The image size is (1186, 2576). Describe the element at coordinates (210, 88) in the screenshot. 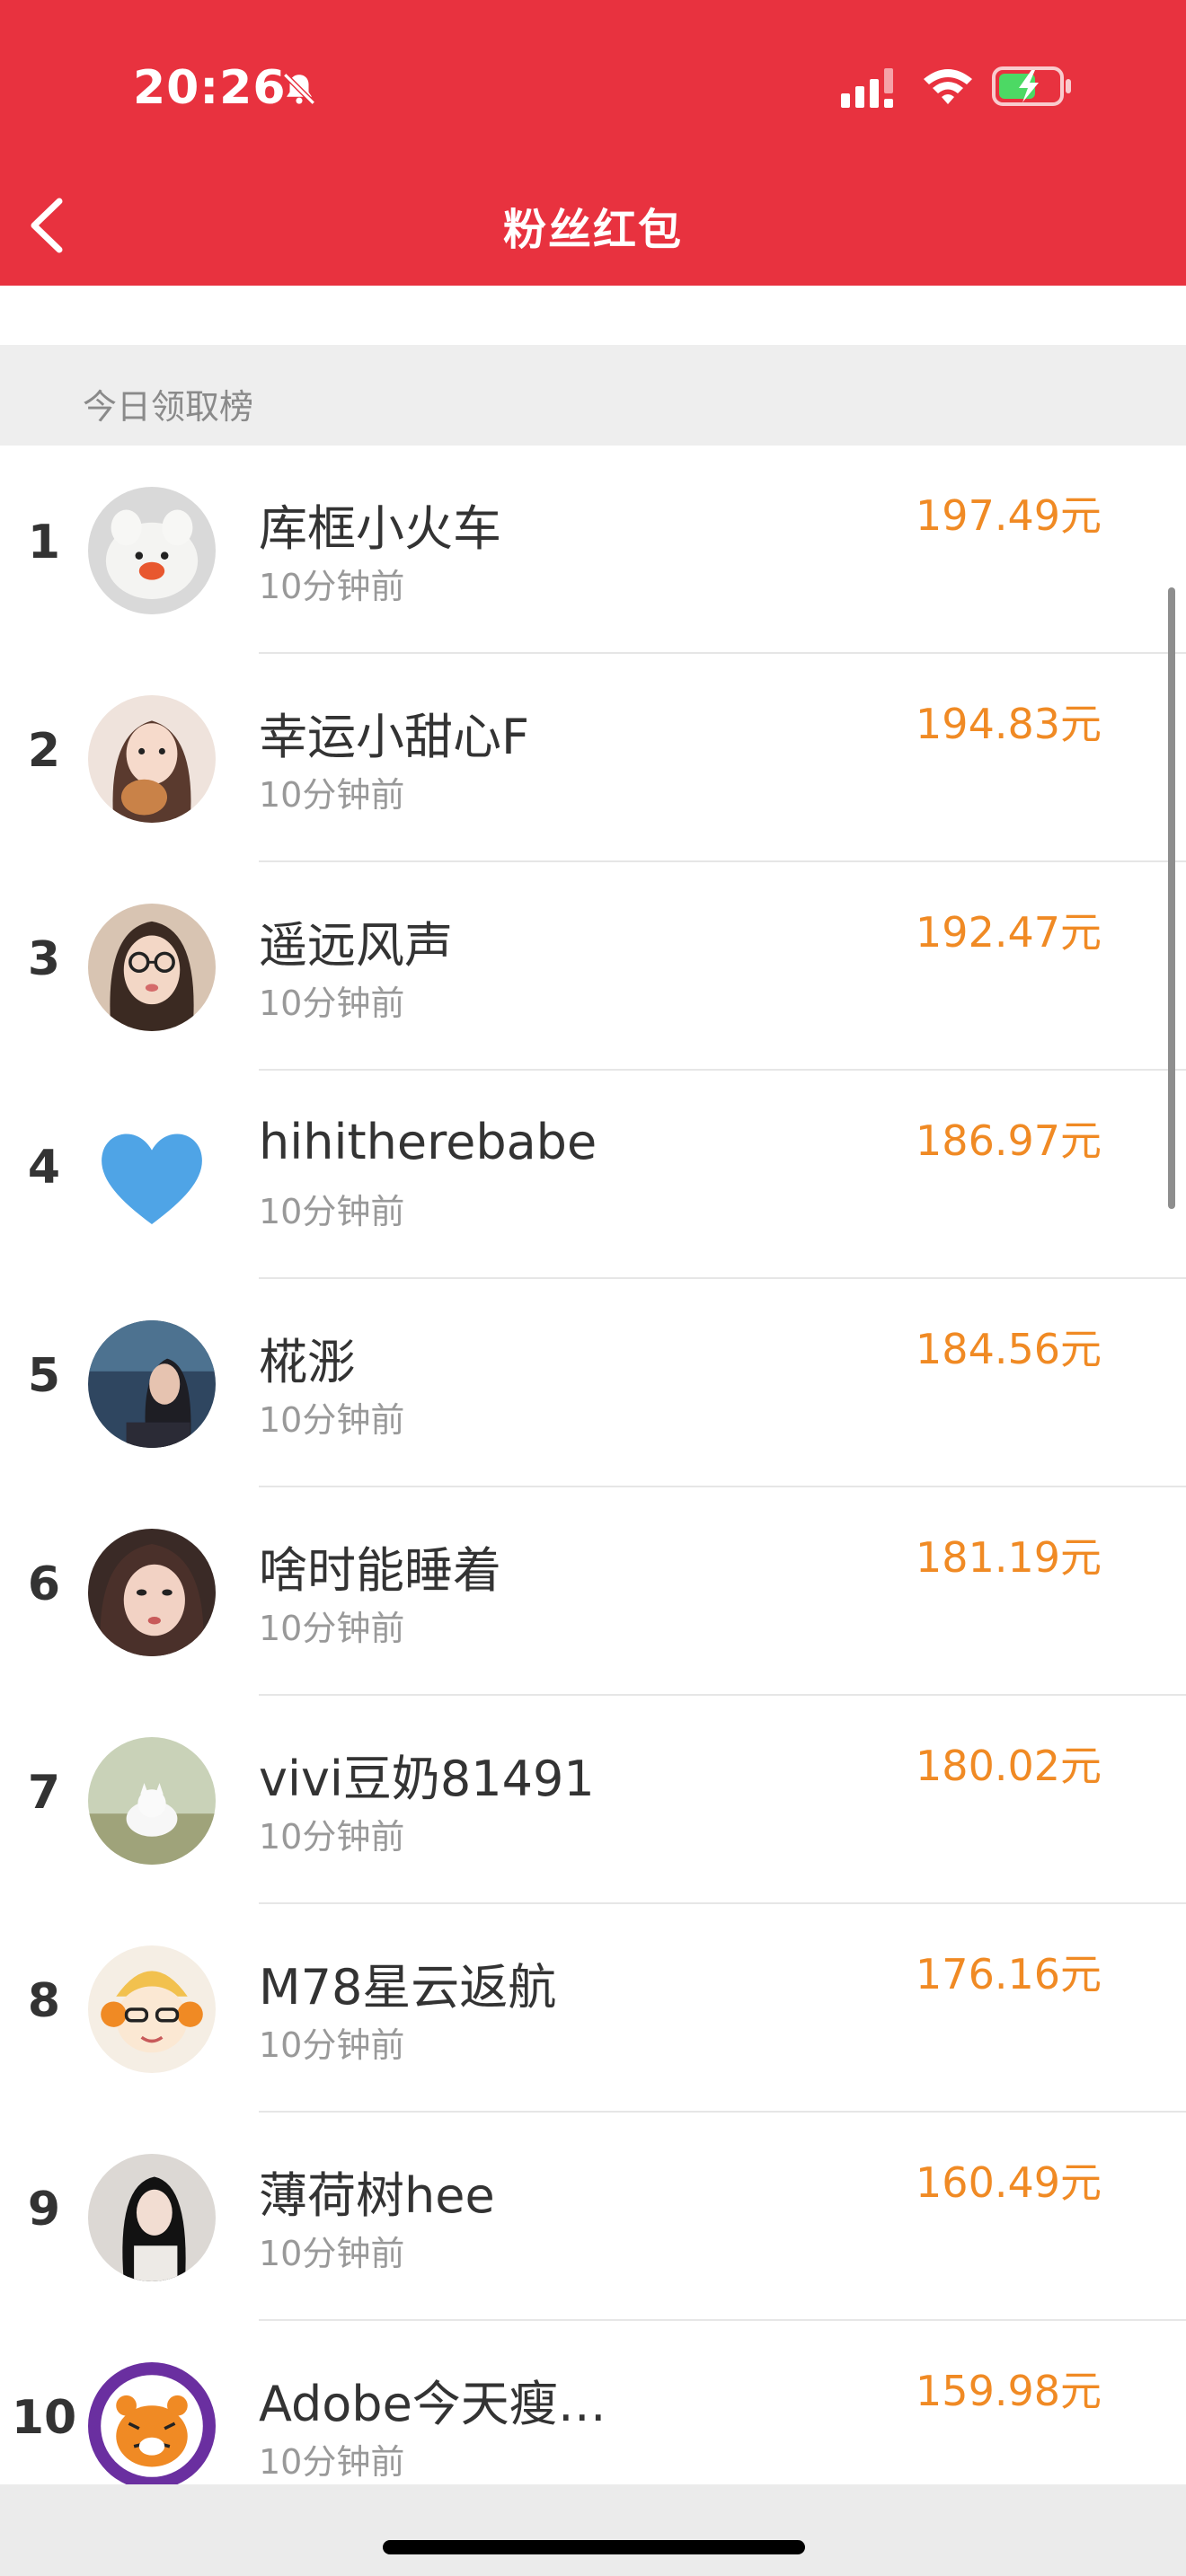

I see `status-time: 20:26` at that location.